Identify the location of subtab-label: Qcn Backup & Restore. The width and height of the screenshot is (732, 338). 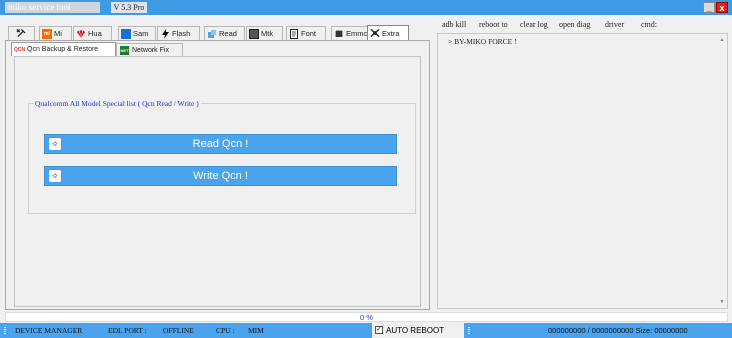
(63, 49).